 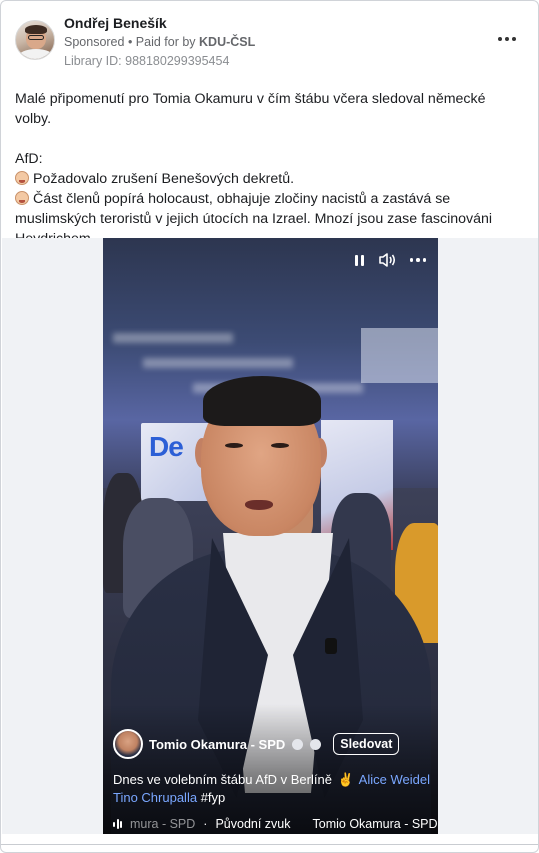 What do you see at coordinates (35, 40) in the screenshot?
I see `author-avatar` at bounding box center [35, 40].